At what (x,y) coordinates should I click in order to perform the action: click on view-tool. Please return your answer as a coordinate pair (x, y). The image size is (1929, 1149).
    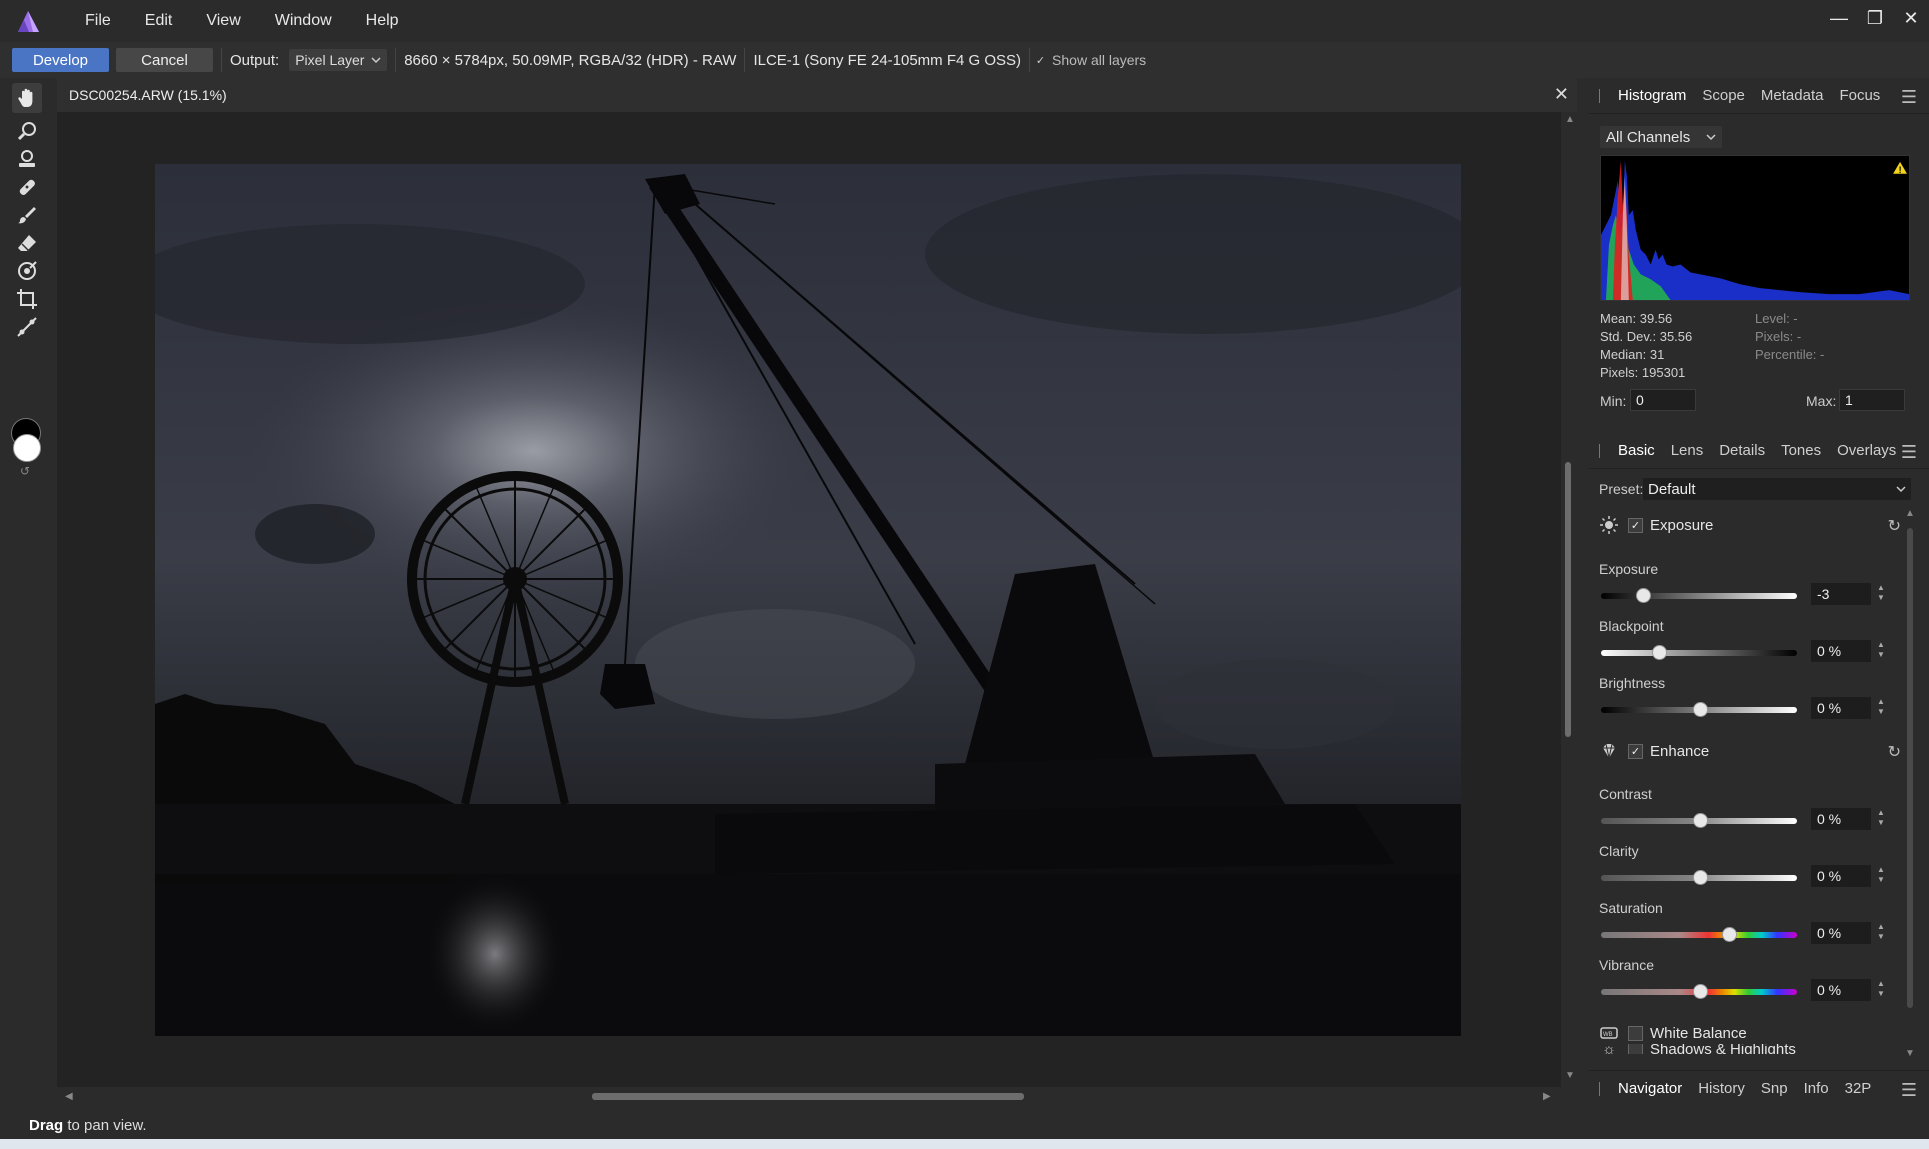
    Looking at the image, I should click on (27, 98).